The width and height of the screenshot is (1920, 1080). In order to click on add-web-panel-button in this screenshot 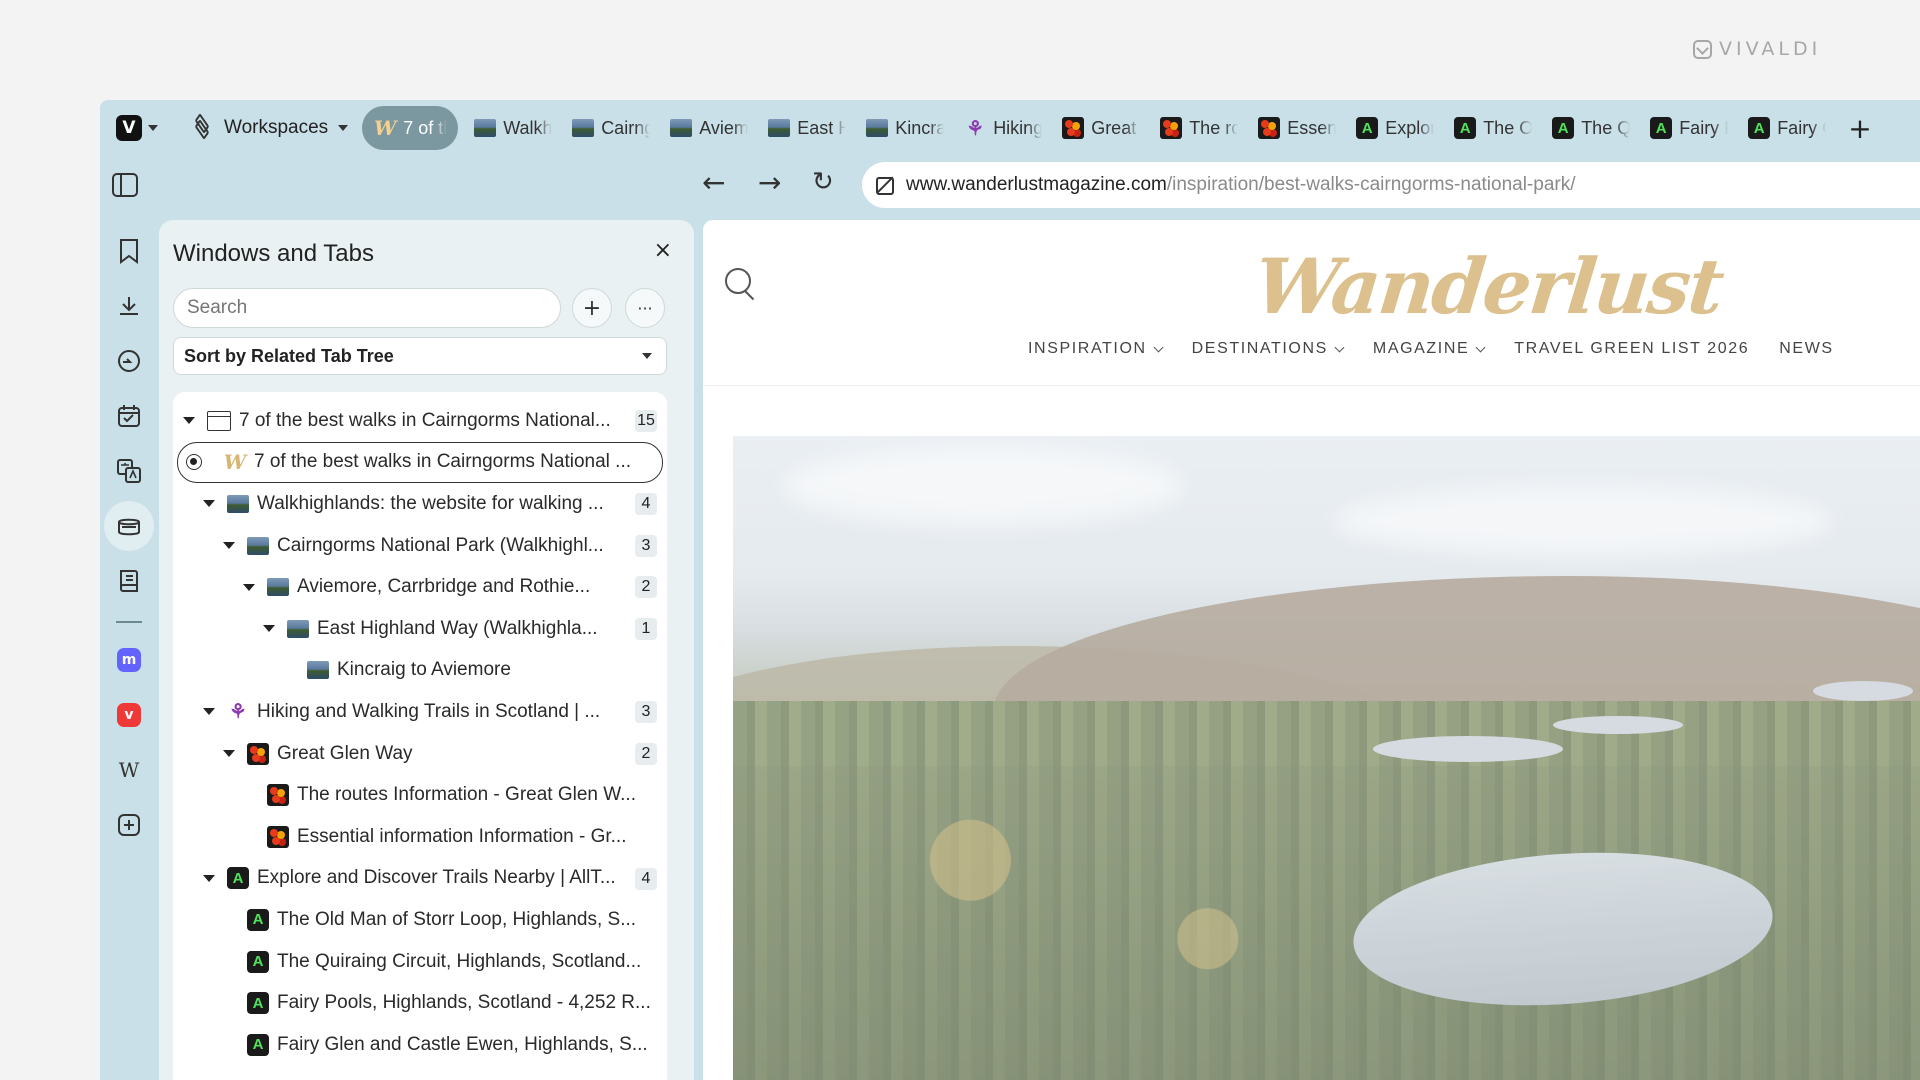, I will do `click(129, 825)`.